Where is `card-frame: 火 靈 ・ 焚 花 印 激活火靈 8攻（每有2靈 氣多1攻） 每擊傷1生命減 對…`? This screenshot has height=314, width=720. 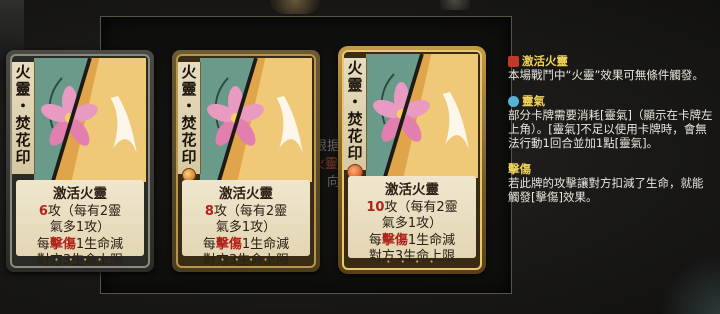 card-frame: 火 靈 ・ 焚 花 印 激活火靈 8攻（每有2靈 氣多1攻） 每擊傷1生命減 對… is located at coordinates (246, 161).